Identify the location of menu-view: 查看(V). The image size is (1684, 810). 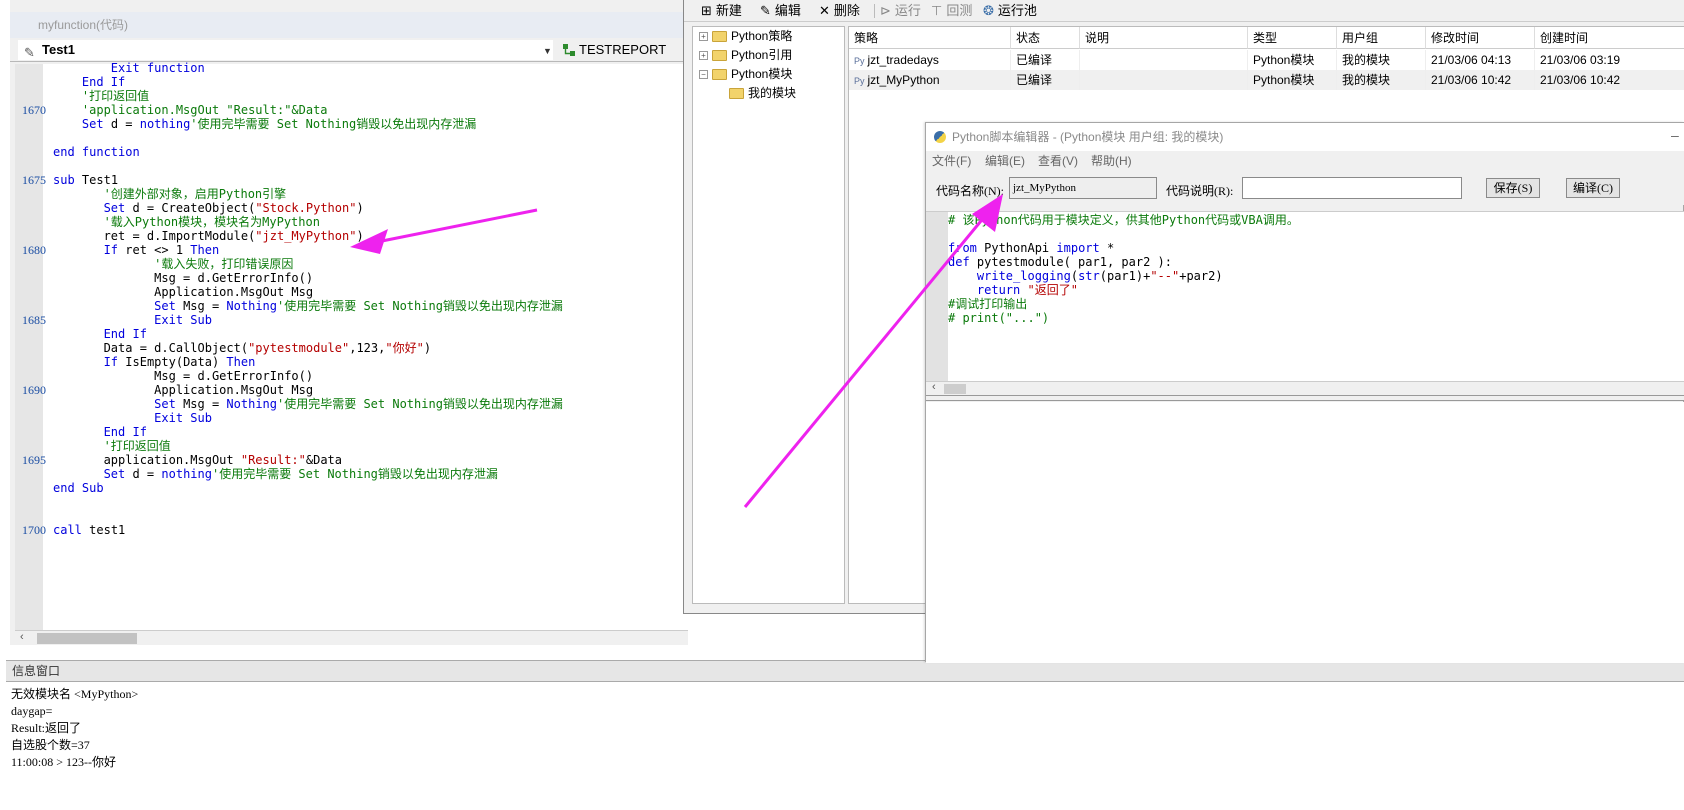
(1058, 161).